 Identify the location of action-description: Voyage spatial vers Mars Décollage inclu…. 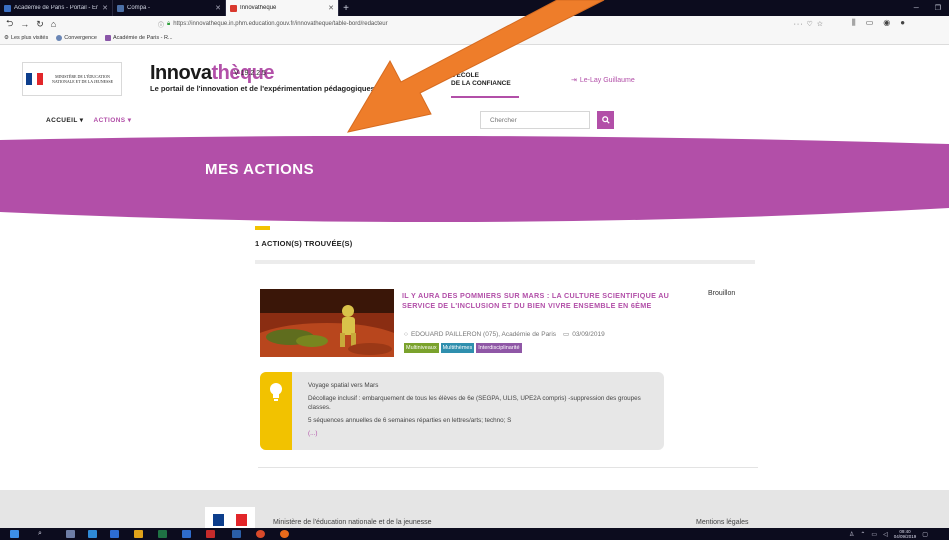
(462, 411).